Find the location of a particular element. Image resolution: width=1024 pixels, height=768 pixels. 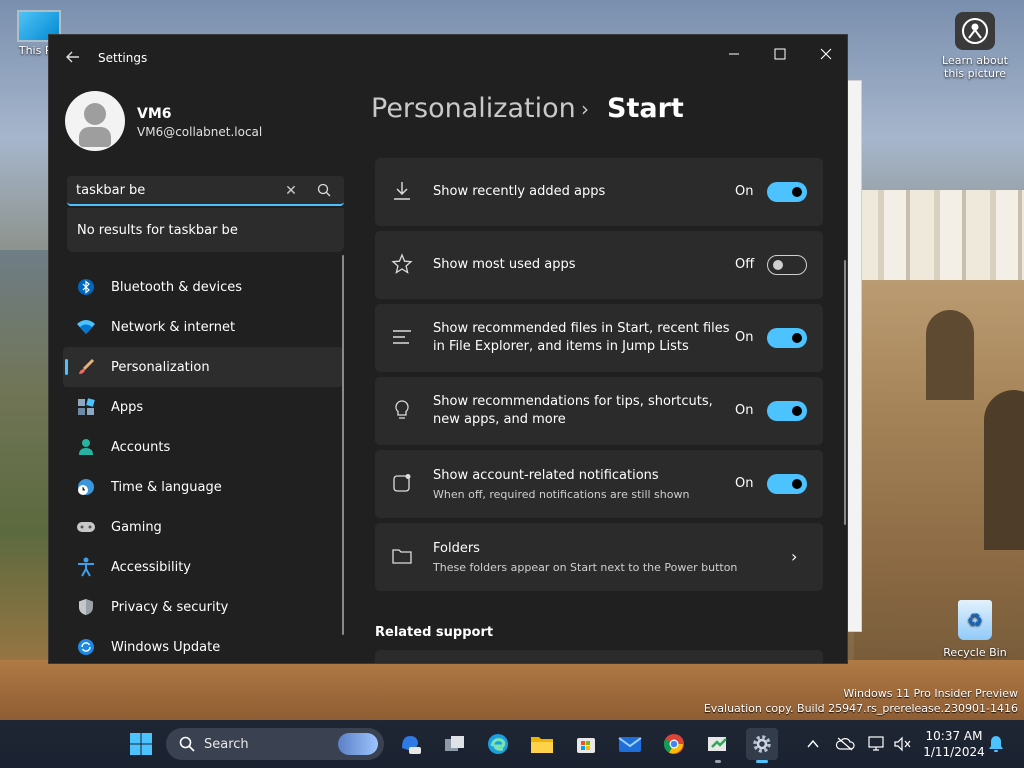

remote-desktop-icon is located at coordinates (717, 744).